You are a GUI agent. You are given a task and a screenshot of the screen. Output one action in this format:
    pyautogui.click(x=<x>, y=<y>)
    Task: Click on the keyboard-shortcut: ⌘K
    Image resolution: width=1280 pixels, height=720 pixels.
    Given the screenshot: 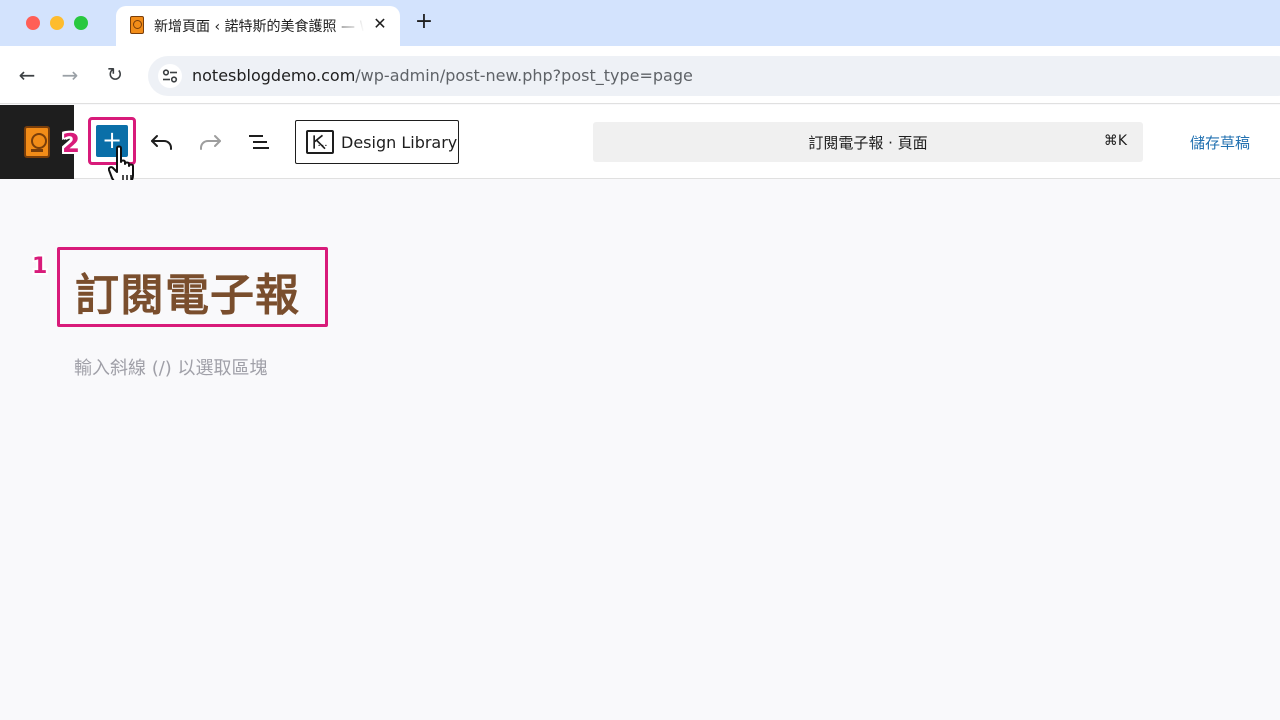 What is the action you would take?
    pyautogui.click(x=1115, y=141)
    